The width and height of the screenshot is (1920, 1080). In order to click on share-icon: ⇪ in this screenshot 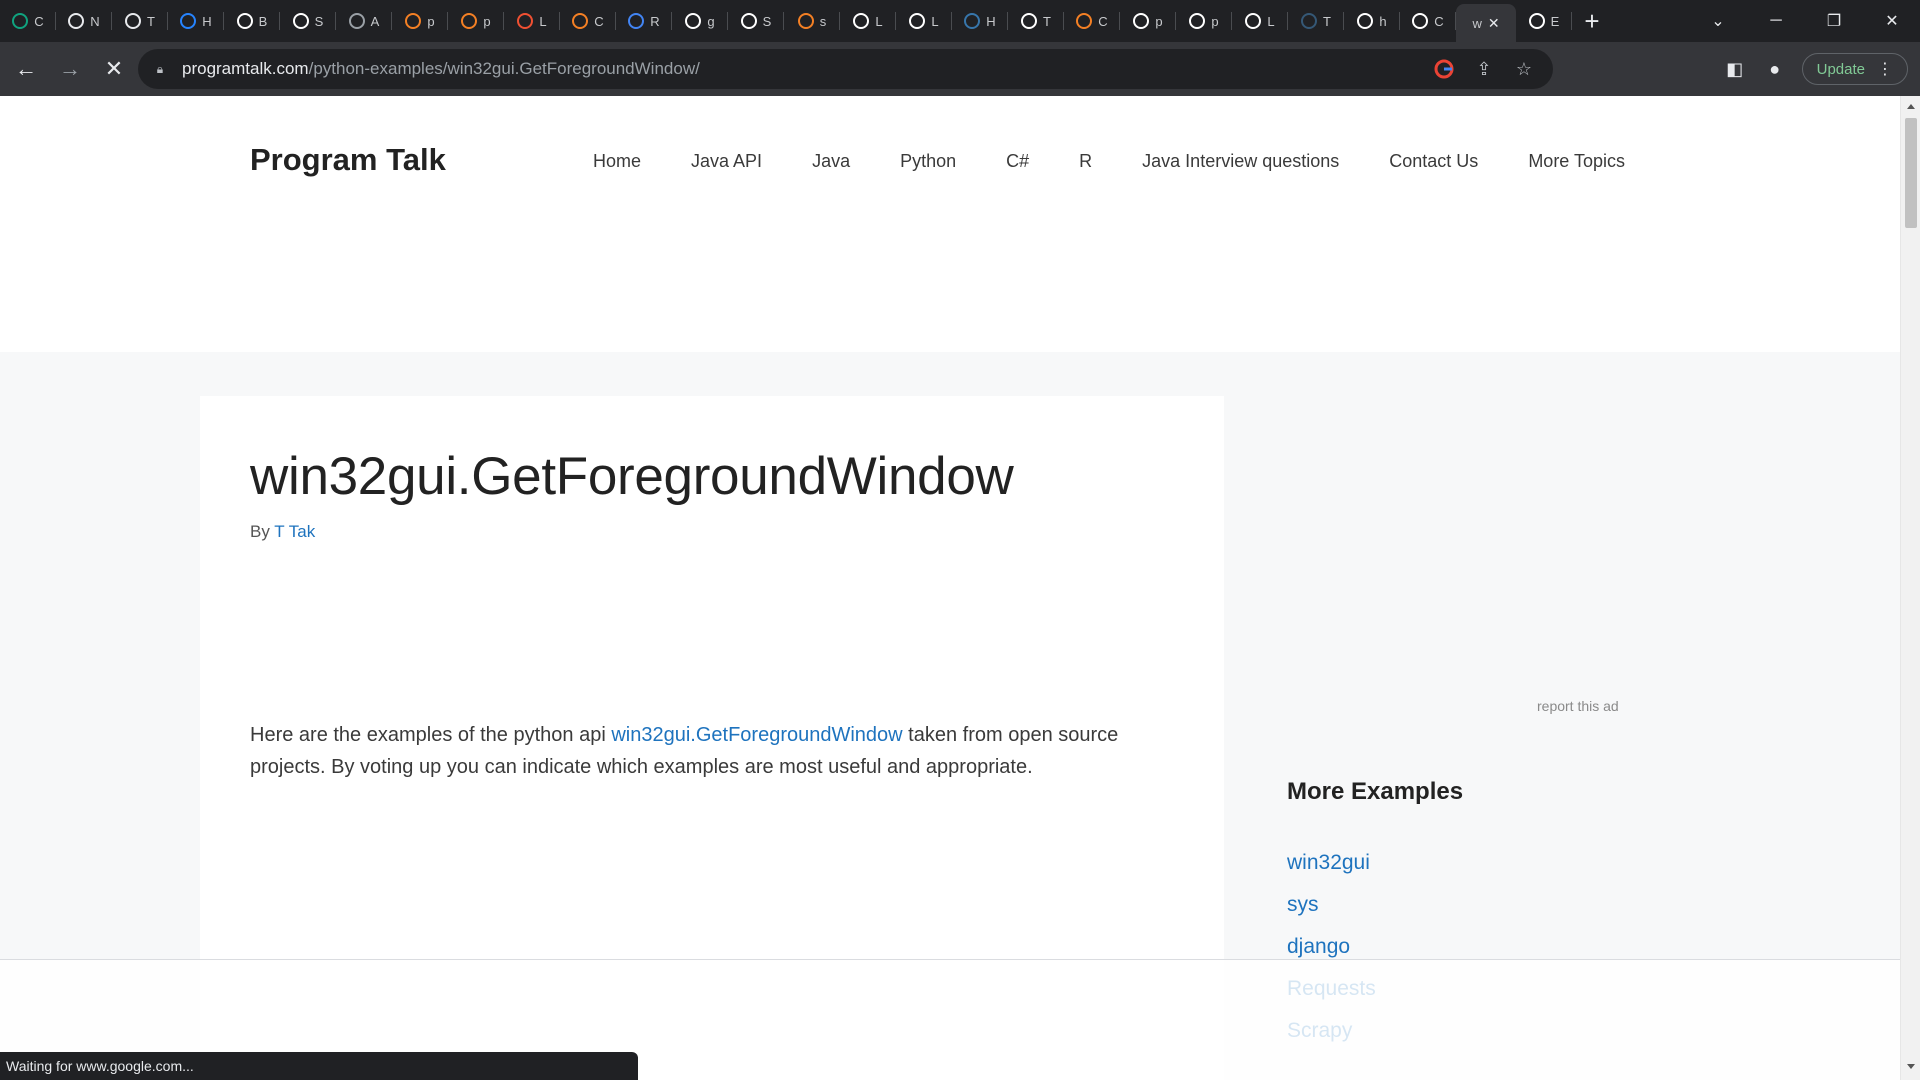, I will do `click(1484, 69)`.